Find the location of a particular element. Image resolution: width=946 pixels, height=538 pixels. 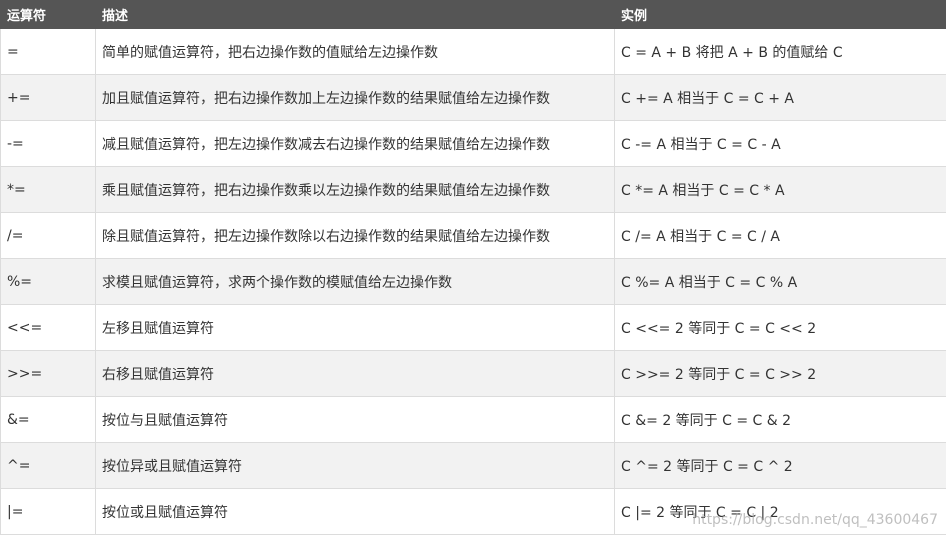

cell-description: 求模且赋值运算符，求两个操作数的模赋值给左边操作数 is located at coordinates (355, 281).